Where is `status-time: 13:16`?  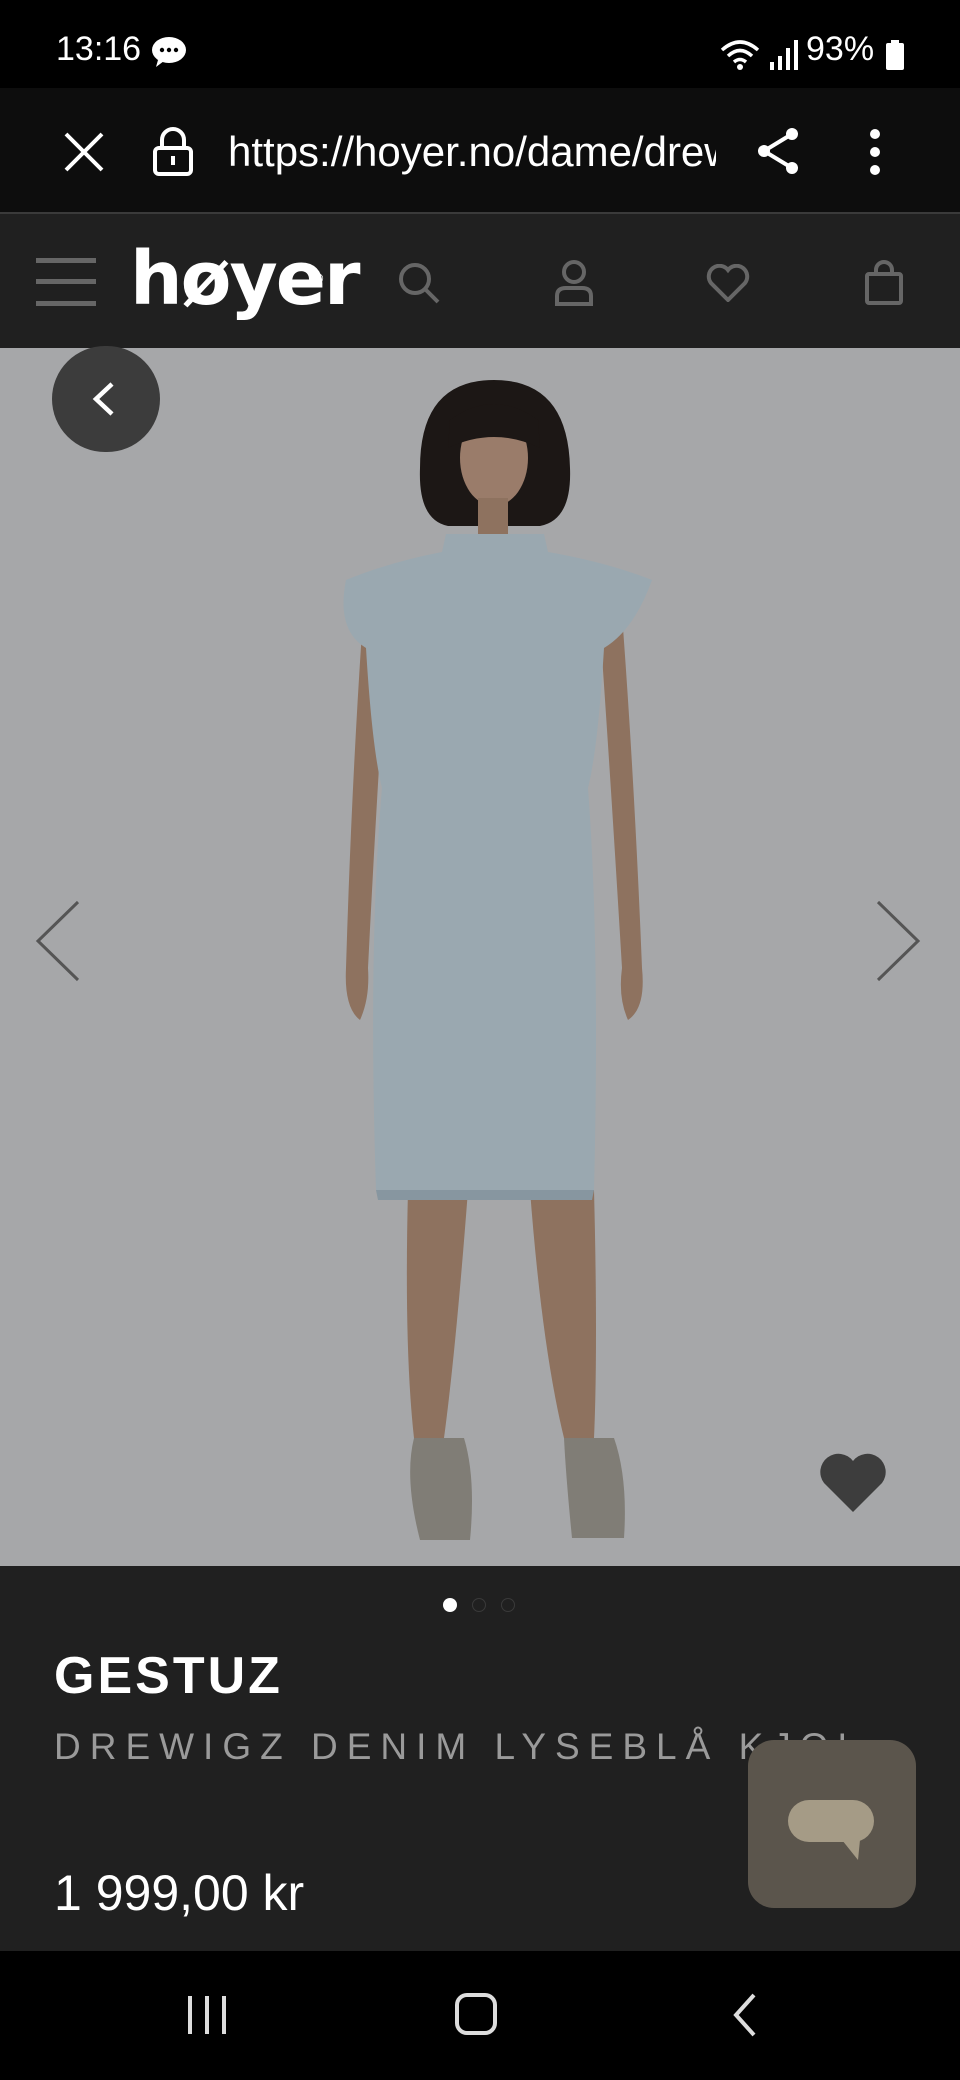
status-time: 13:16 is located at coordinates (99, 49).